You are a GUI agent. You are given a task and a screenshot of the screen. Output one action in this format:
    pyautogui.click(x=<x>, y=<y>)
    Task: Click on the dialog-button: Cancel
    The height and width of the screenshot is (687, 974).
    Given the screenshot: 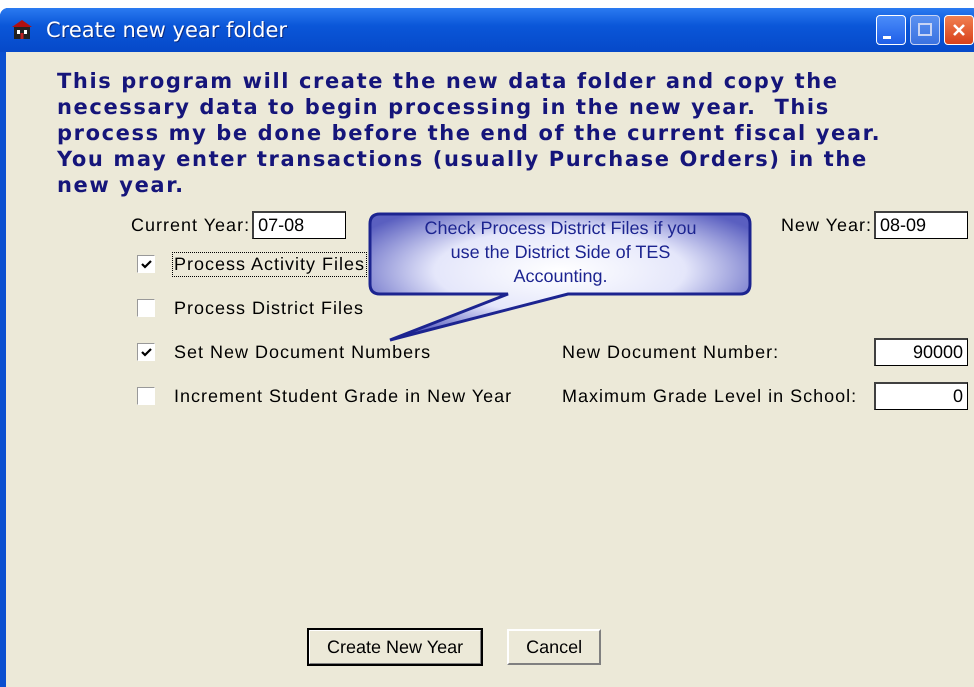 What is the action you would take?
    pyautogui.click(x=554, y=647)
    